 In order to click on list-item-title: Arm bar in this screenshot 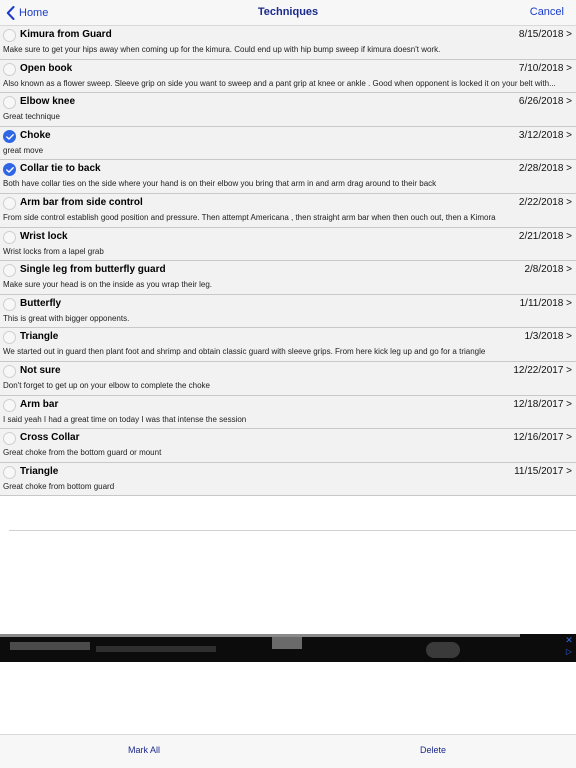, I will do `click(39, 404)`.